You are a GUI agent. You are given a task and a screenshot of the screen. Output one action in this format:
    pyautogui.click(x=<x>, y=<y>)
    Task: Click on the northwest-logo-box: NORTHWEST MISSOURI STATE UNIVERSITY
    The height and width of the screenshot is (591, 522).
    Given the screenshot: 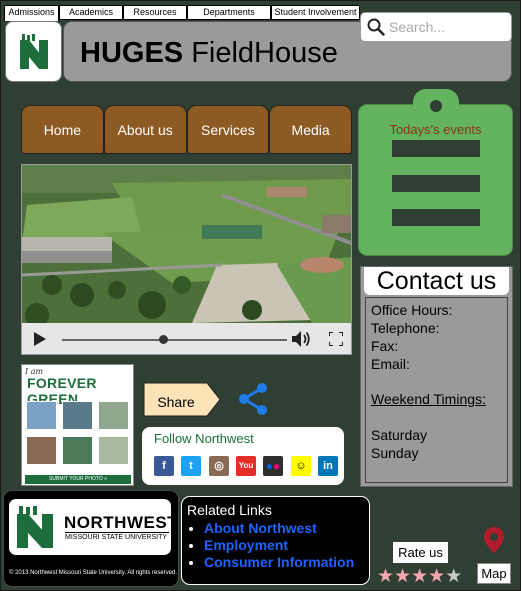 What is the action you would take?
    pyautogui.click(x=93, y=527)
    